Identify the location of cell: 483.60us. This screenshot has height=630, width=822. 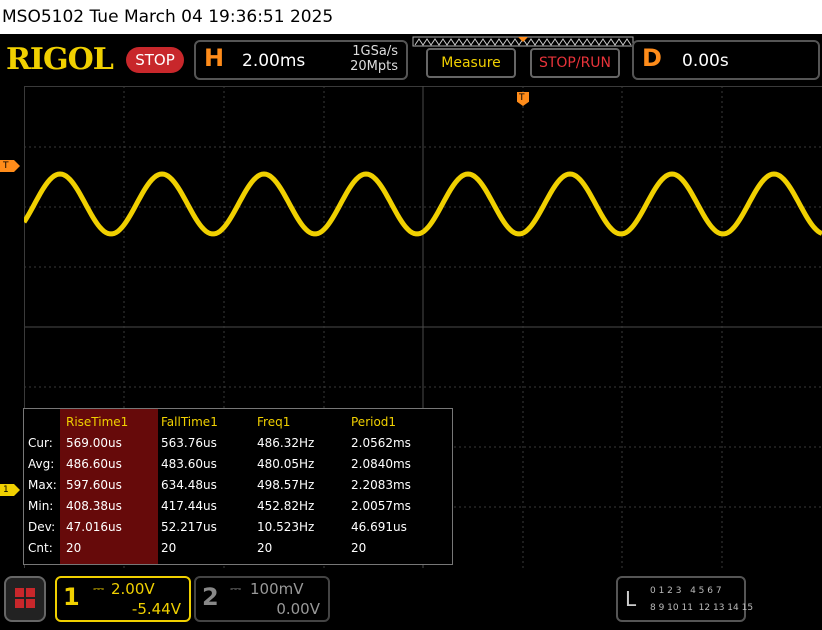
(189, 464).